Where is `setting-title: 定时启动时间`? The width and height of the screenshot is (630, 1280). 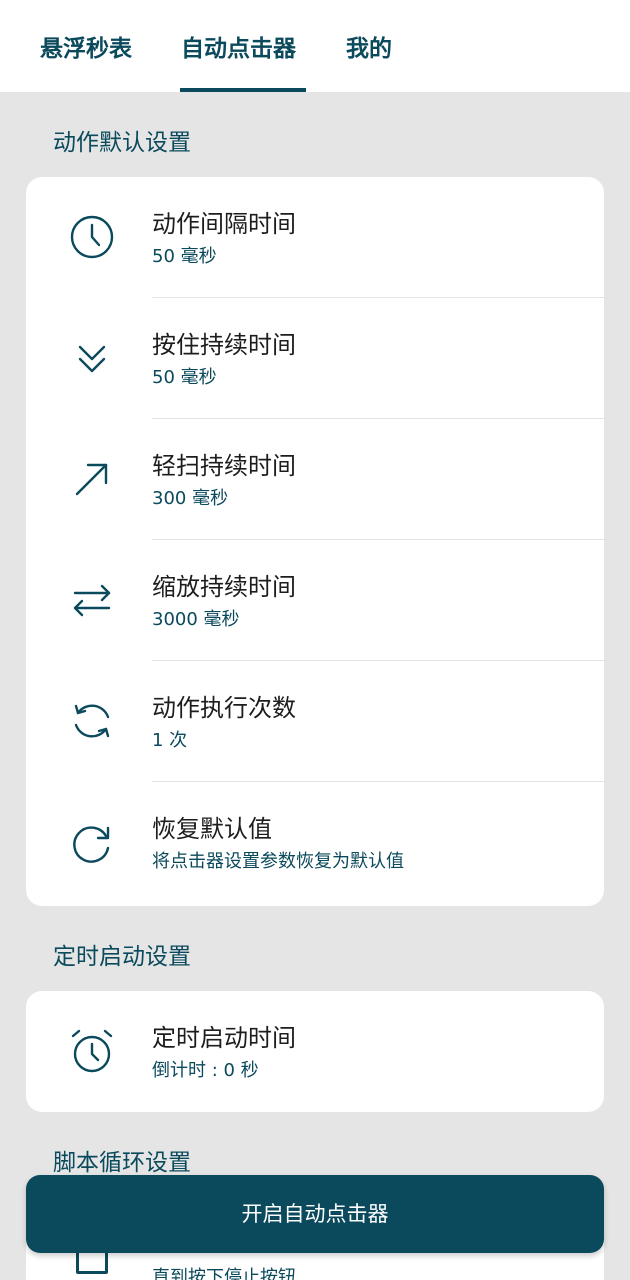
setting-title: 定时启动时间 is located at coordinates (224, 1038).